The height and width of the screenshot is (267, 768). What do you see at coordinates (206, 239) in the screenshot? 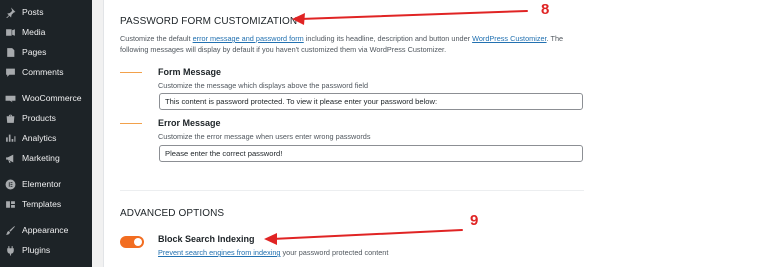
I see `block-search-indexing-label: Block Search Indexing` at bounding box center [206, 239].